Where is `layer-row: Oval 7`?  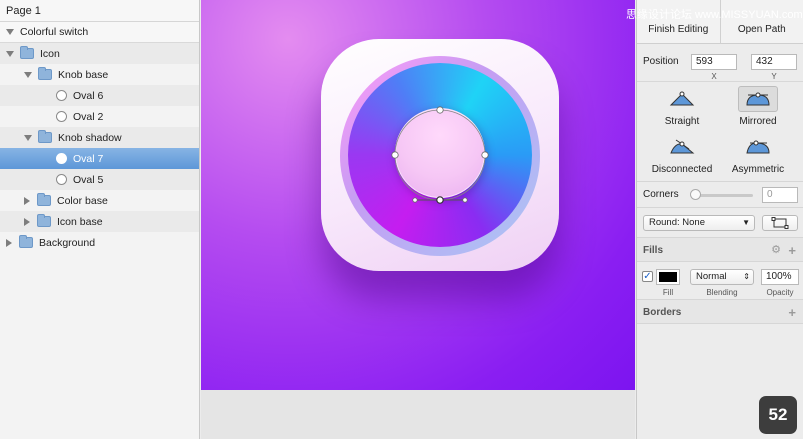 layer-row: Oval 7 is located at coordinates (99, 158).